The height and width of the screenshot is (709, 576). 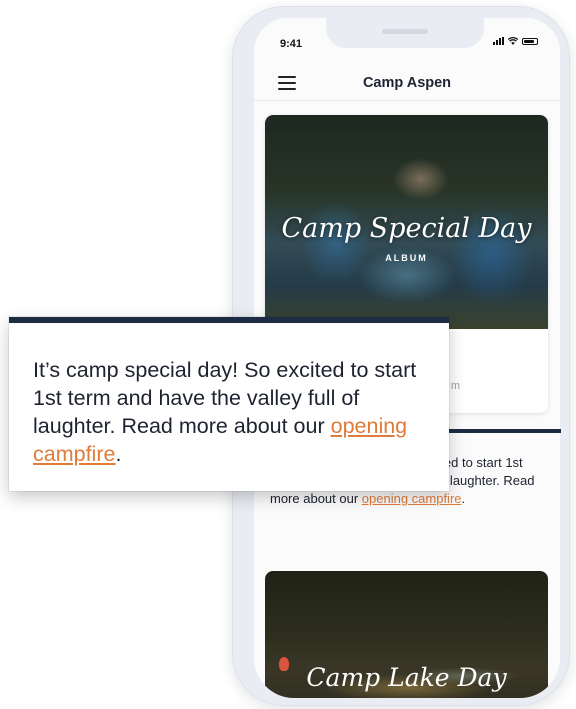 I want to click on status-time: 9:41, so click(x=291, y=44).